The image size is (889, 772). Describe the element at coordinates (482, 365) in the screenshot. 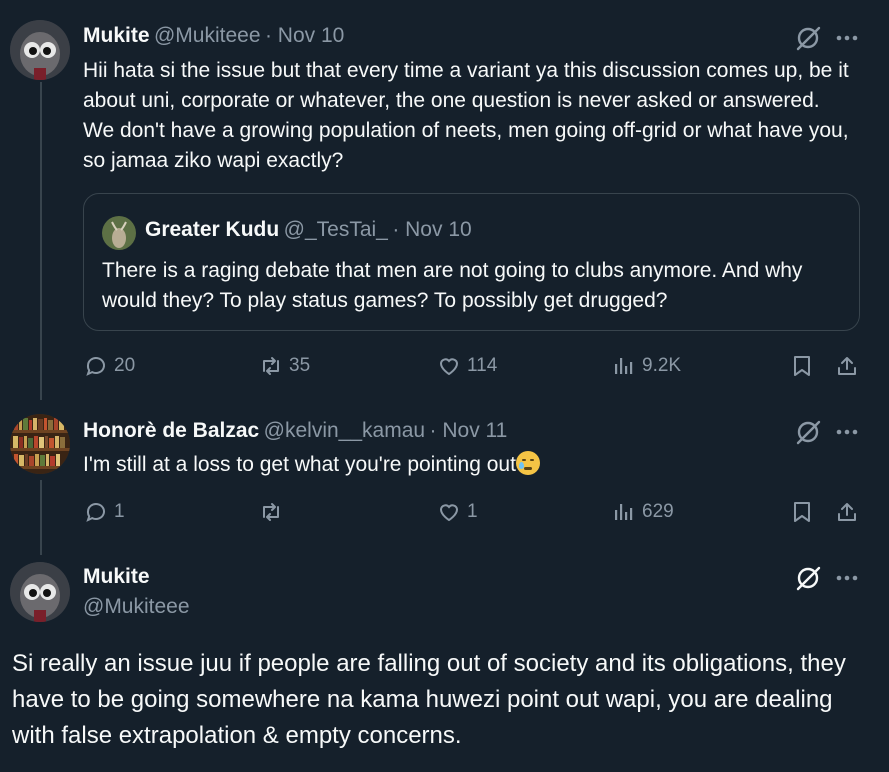

I see `like-count: 114` at that location.